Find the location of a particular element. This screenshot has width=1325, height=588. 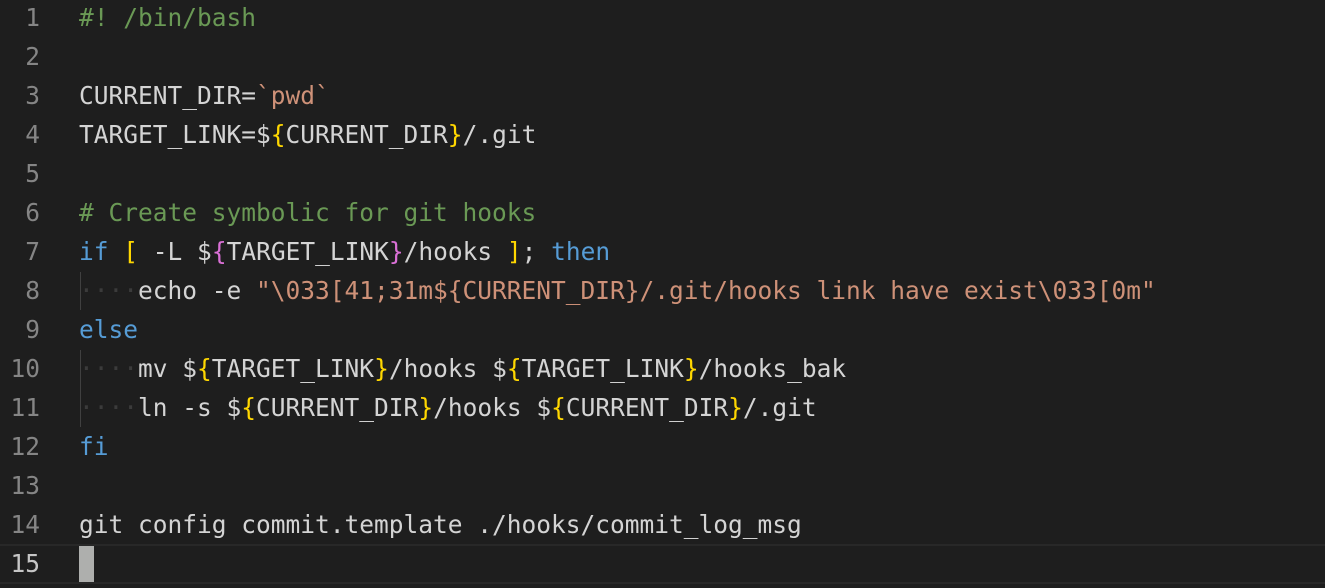

code-token: if is located at coordinates (94, 251).